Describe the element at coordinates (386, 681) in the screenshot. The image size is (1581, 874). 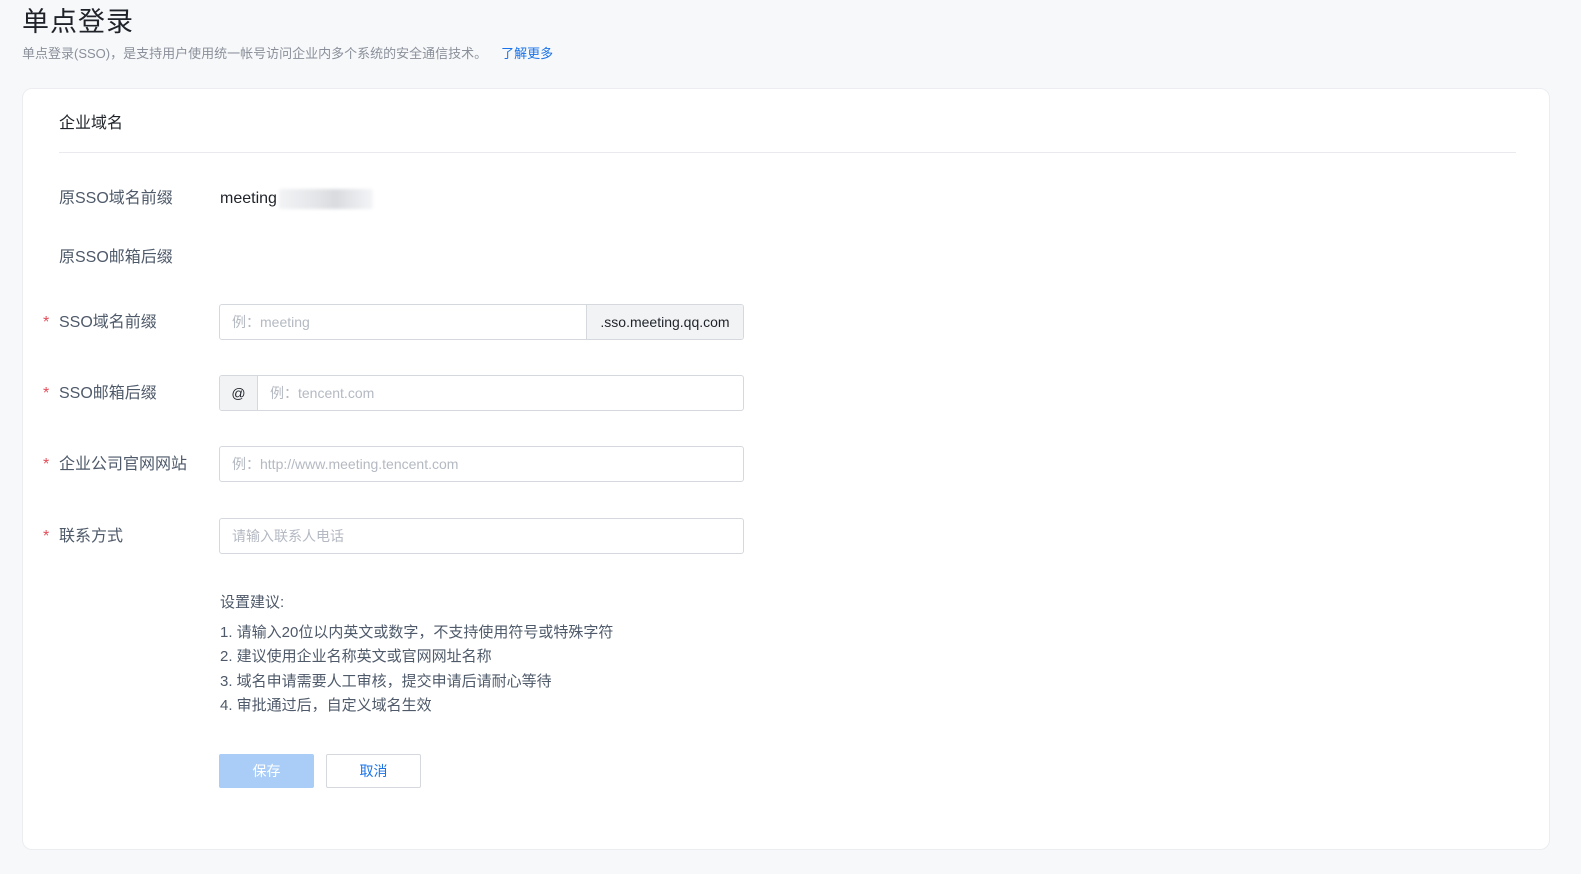
I see `tip-item: 3. 域名申请需要人工审核，提交申请后请耐心等待` at that location.